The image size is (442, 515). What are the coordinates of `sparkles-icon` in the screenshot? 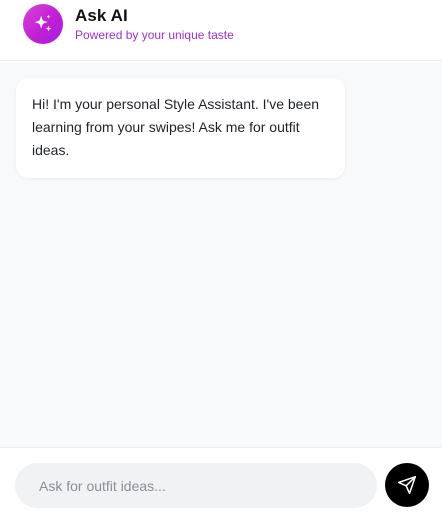 It's located at (43, 23).